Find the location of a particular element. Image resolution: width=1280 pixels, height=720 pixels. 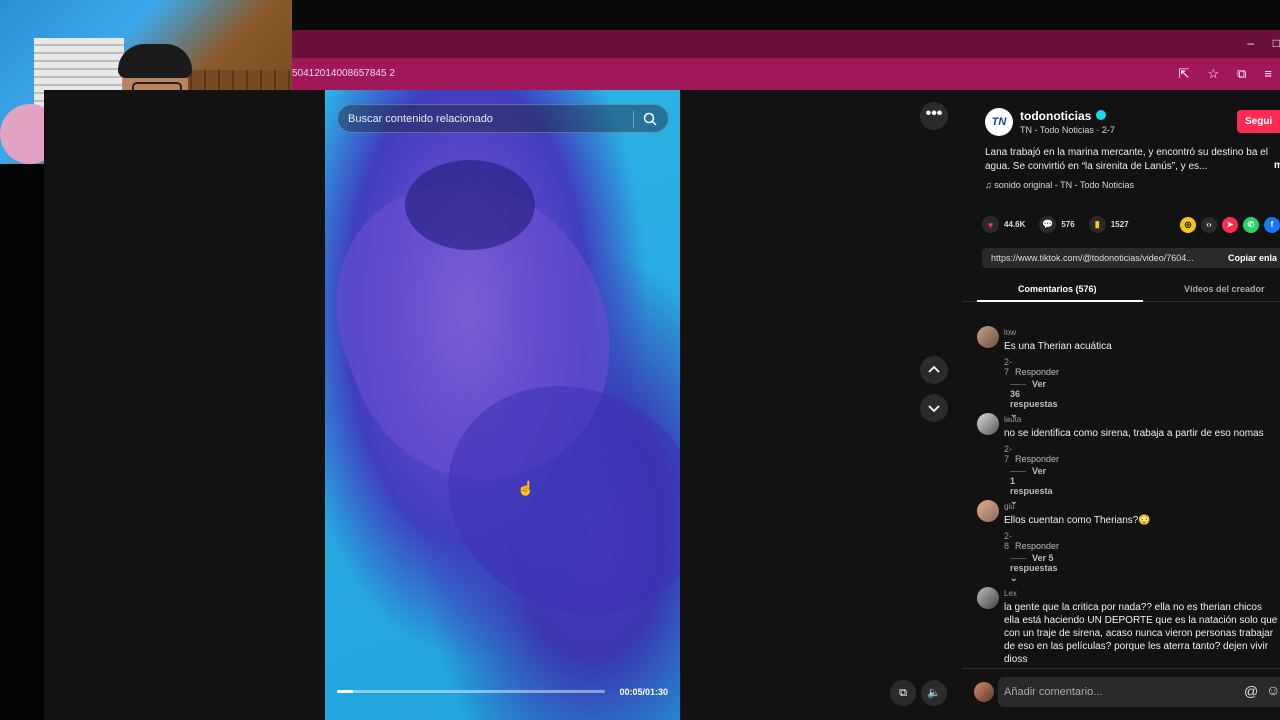

browser-title-bar: – □ is located at coordinates (786, 44).